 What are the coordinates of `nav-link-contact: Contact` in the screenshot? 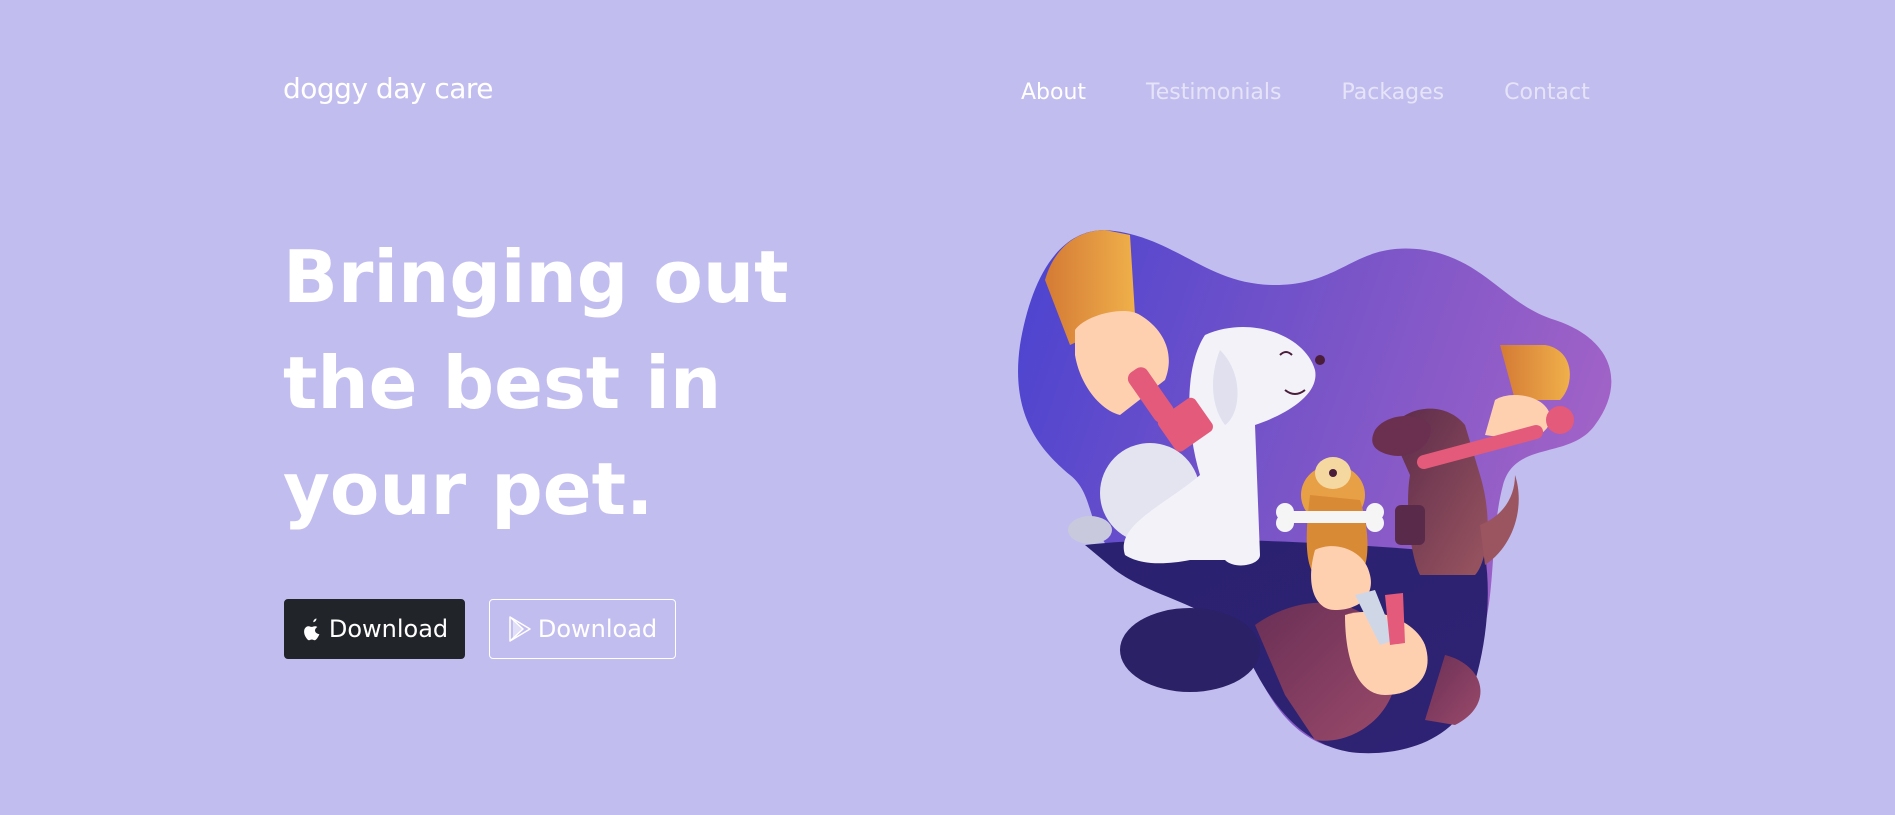 It's located at (1547, 93).